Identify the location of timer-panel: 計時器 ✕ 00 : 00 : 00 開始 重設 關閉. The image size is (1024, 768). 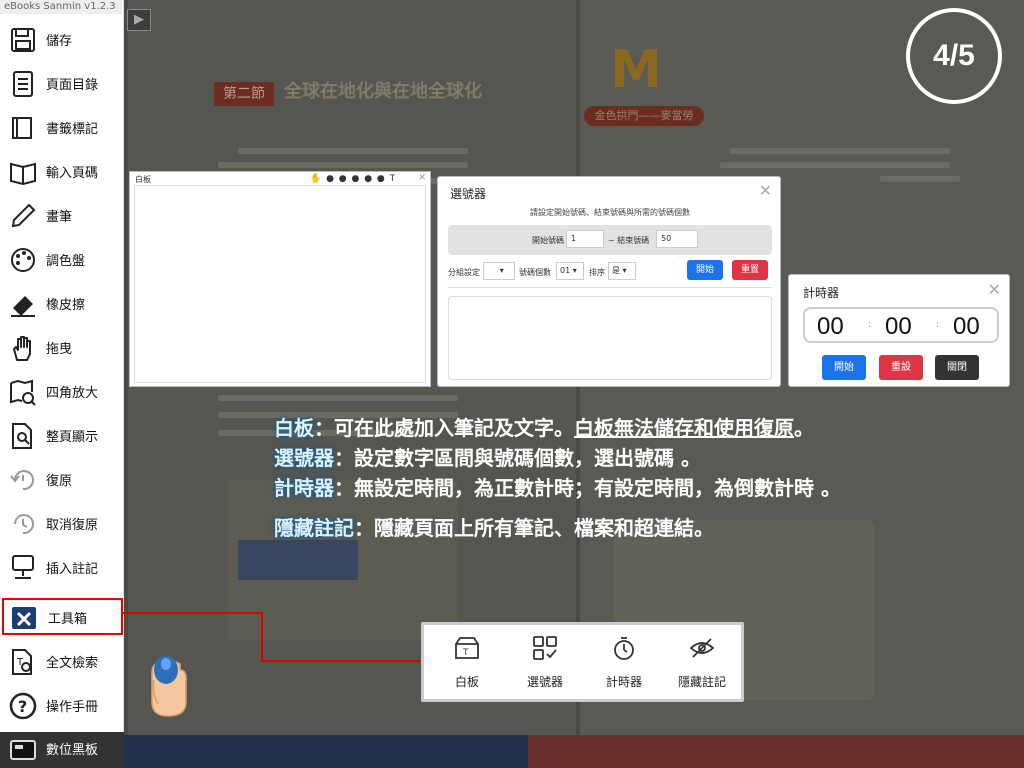
(899, 330).